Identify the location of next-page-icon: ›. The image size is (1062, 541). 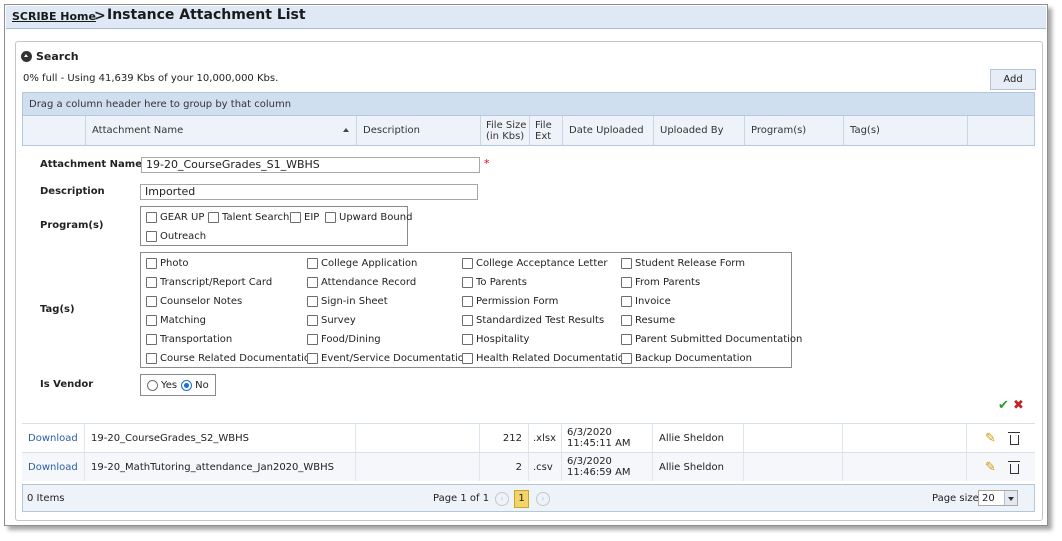
(543, 499).